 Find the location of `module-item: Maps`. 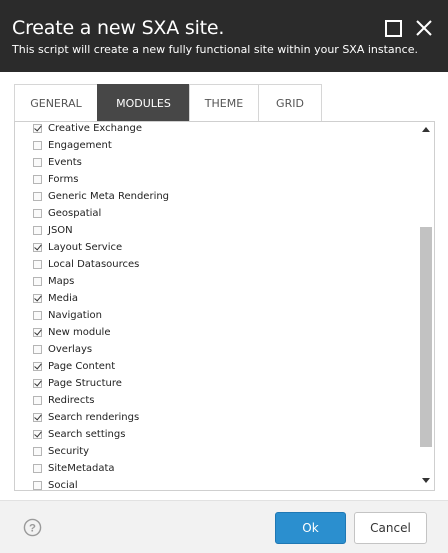

module-item: Maps is located at coordinates (53, 281).